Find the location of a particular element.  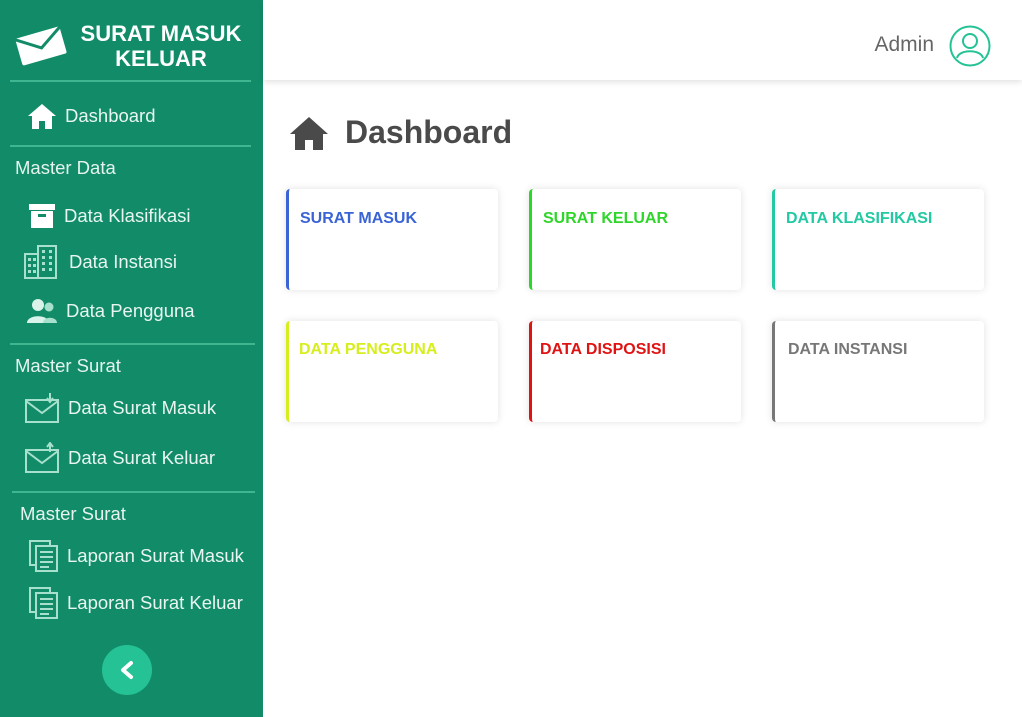

sidebar-item-data-instansi: Data Instansi is located at coordinates (100, 262).